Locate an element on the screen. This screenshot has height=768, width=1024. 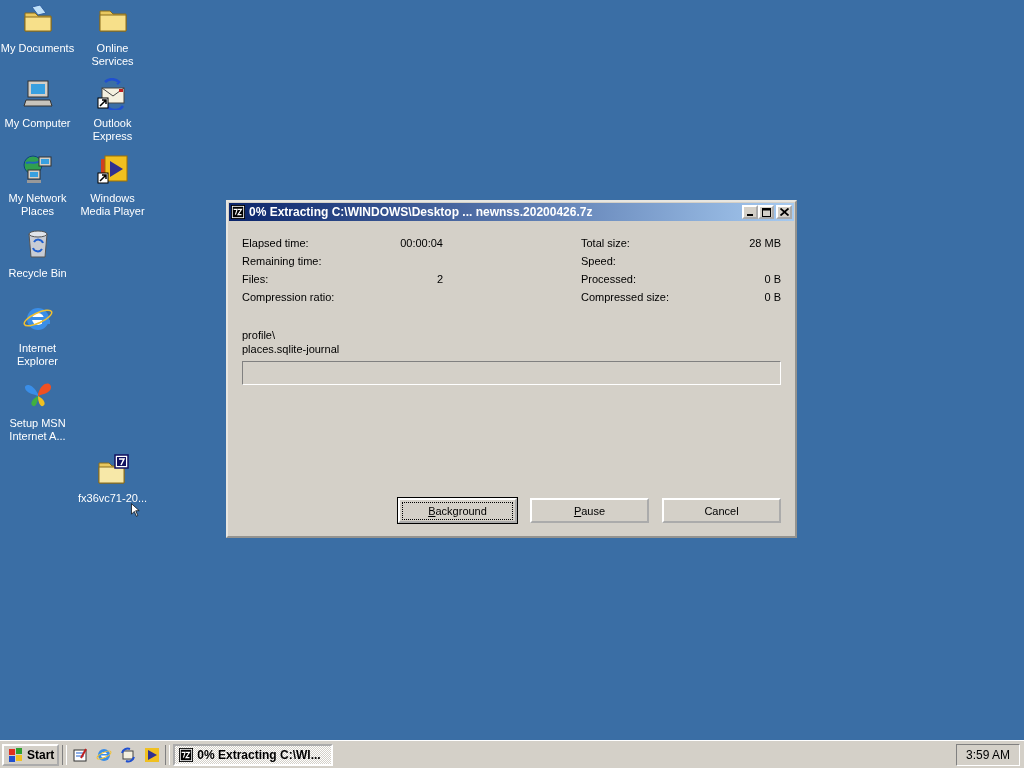
close-icon is located at coordinates (784, 212).